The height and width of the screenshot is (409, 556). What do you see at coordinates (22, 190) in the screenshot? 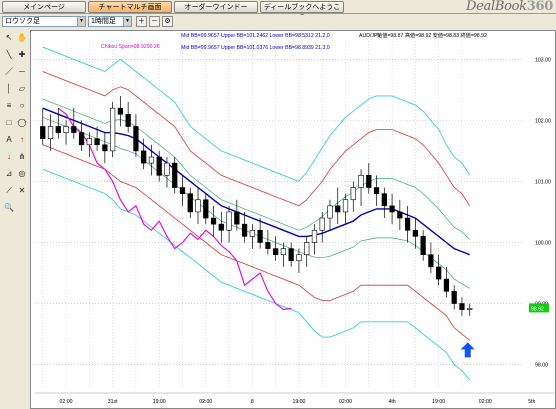
I see `delete-icon: ✕` at bounding box center [22, 190].